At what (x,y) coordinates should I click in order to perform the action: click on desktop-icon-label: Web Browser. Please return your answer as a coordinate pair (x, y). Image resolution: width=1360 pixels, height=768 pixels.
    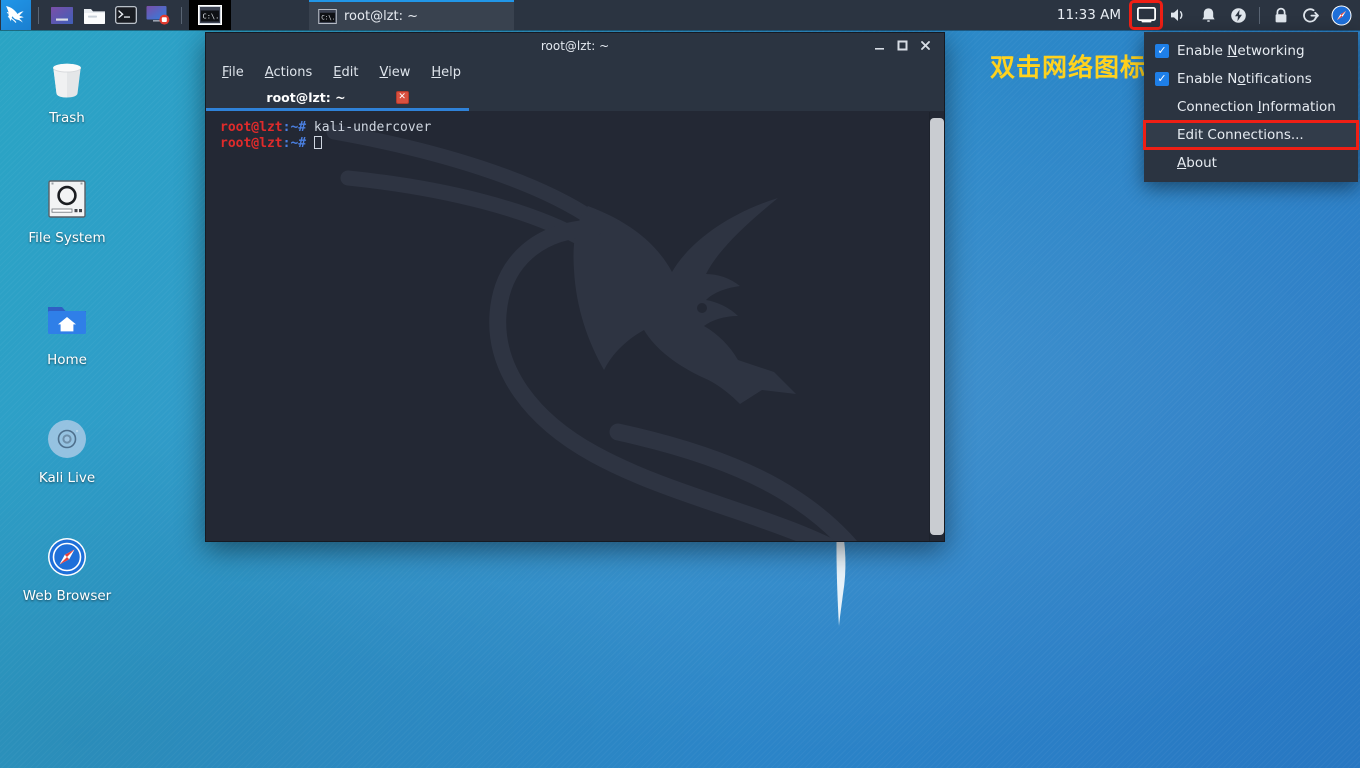
    Looking at the image, I should click on (67, 596).